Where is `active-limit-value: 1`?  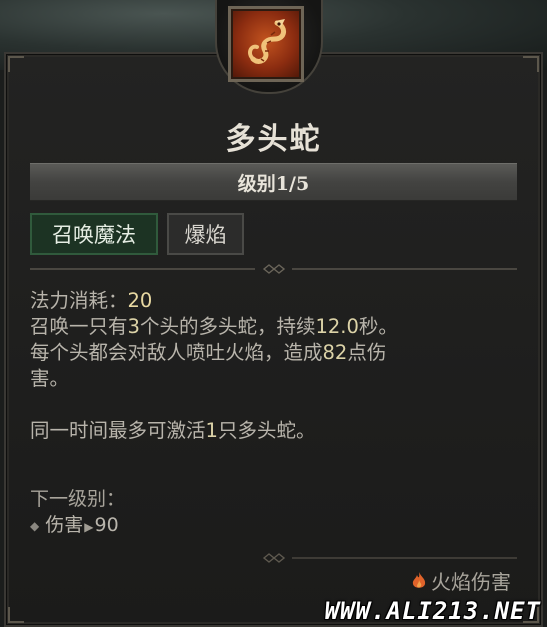 active-limit-value: 1 is located at coordinates (211, 430).